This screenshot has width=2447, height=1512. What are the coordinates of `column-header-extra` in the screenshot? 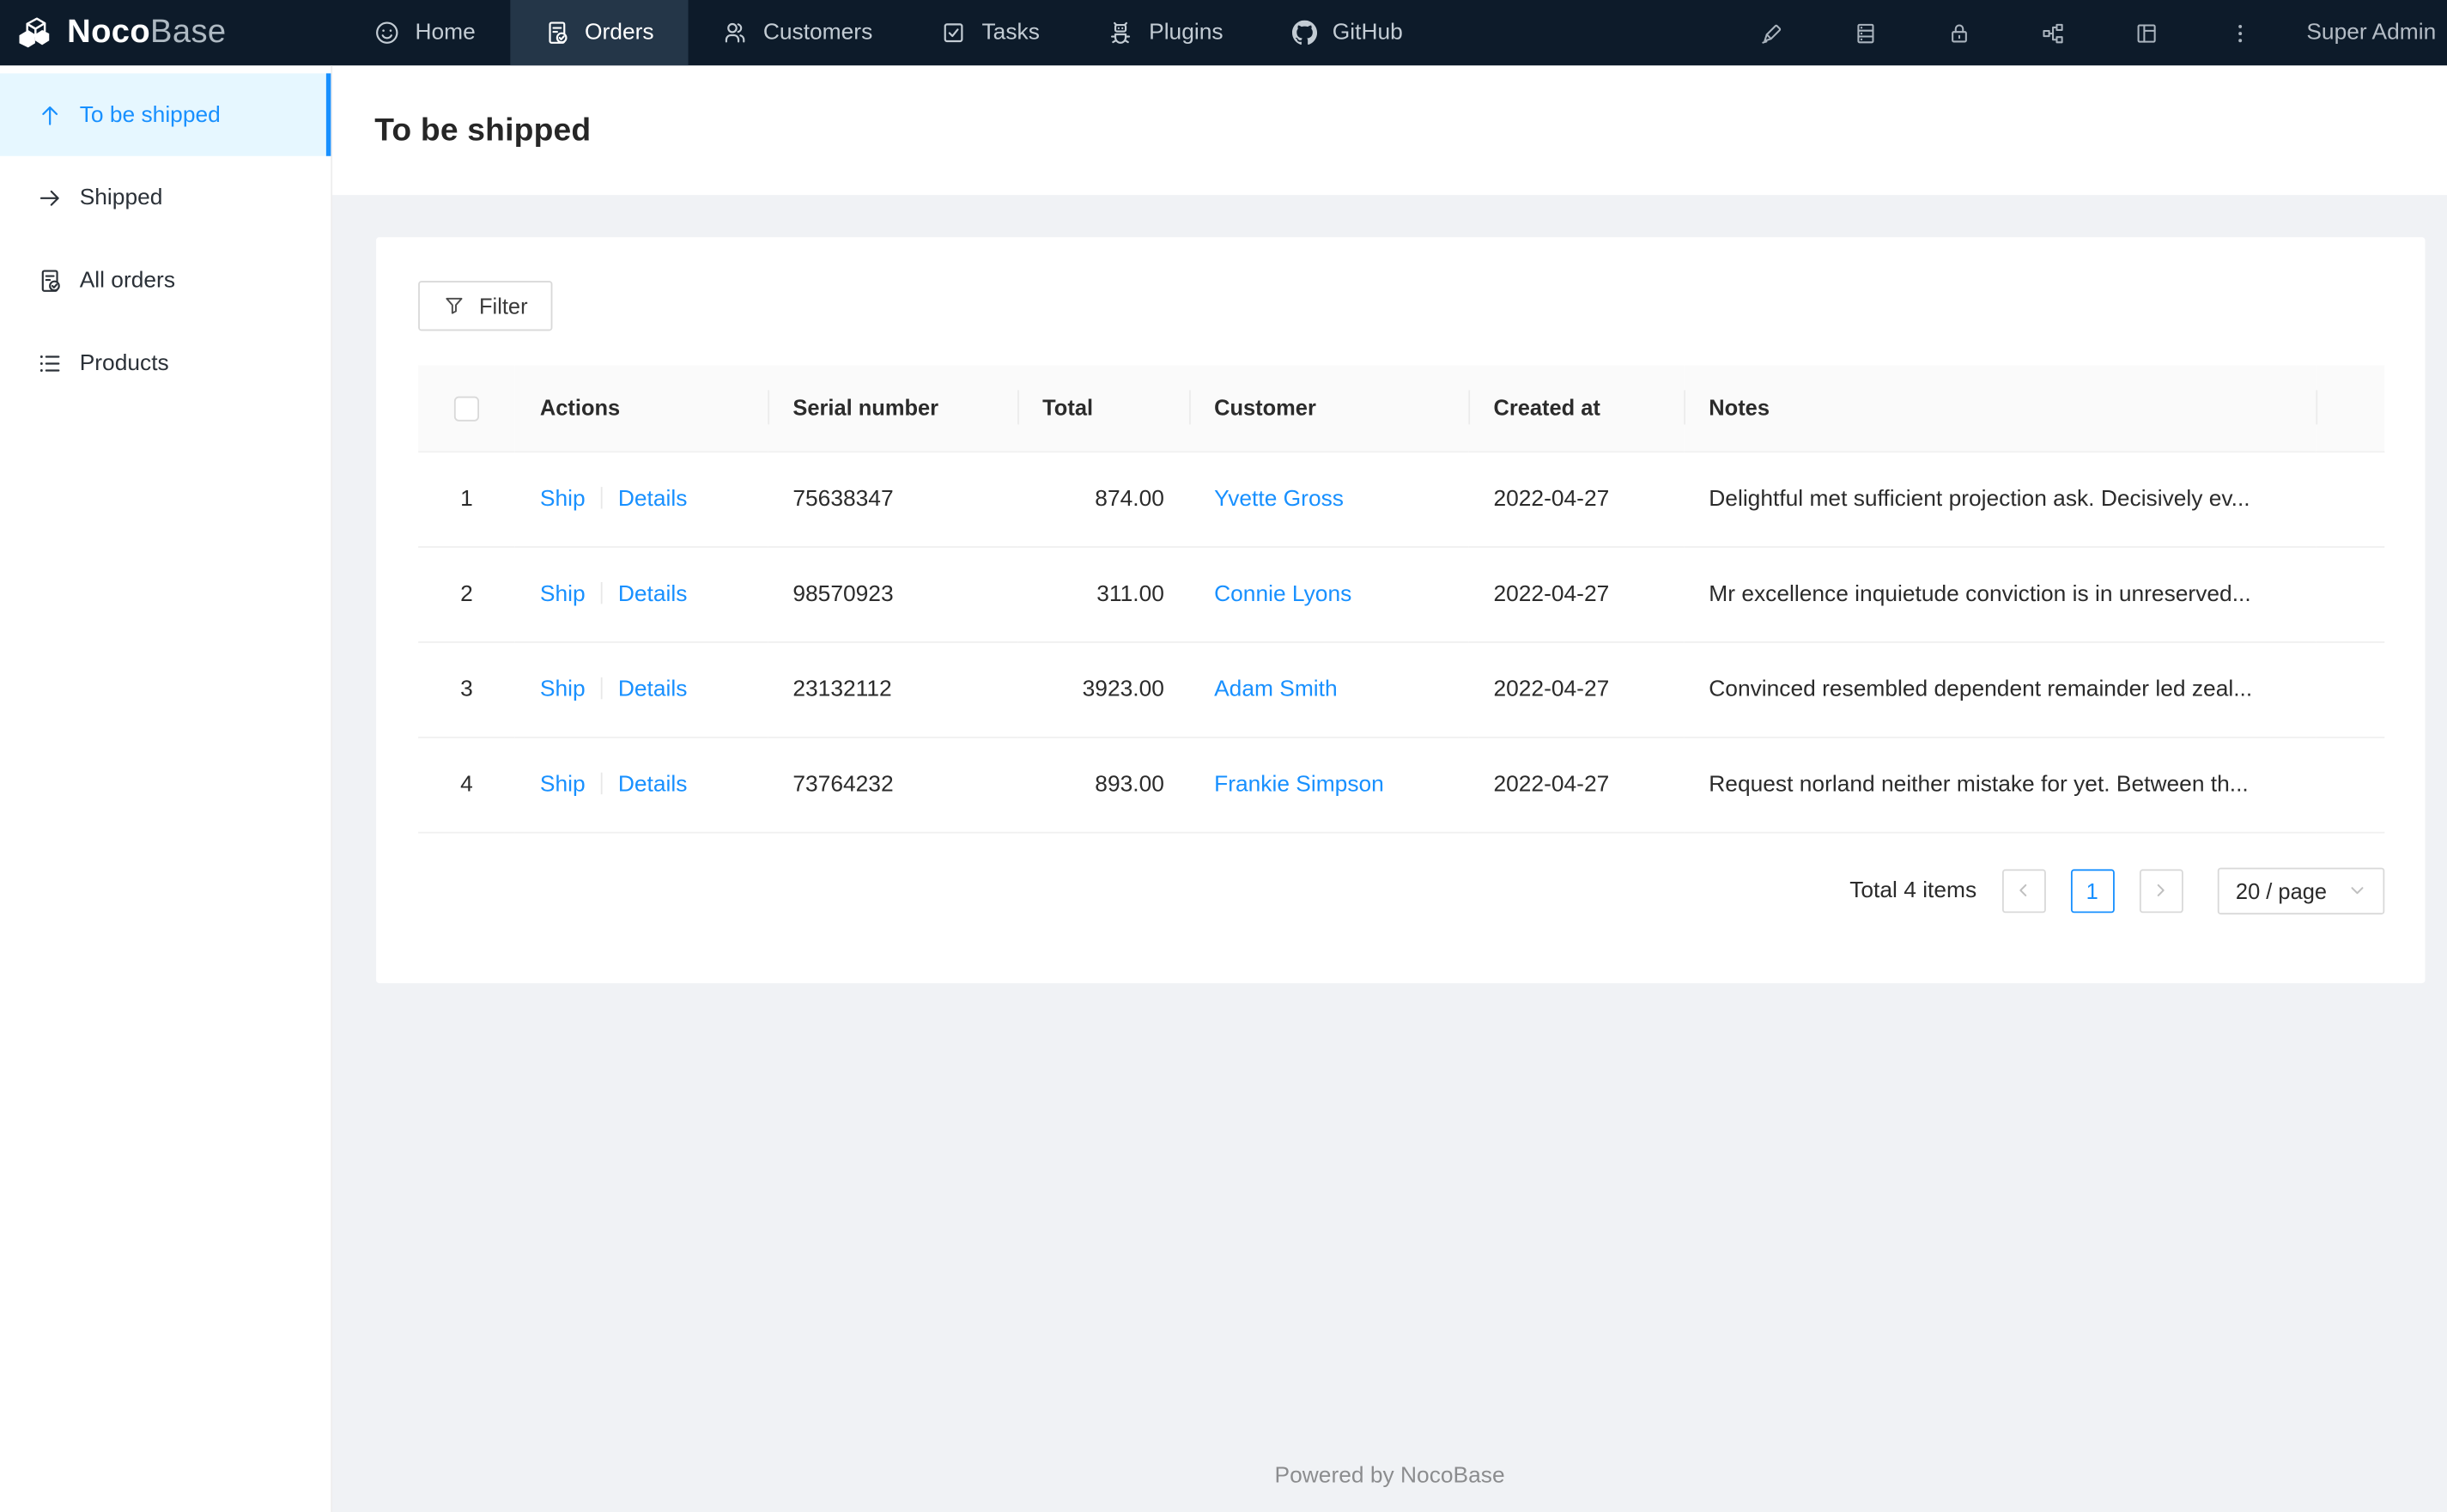 It's located at (2350, 408).